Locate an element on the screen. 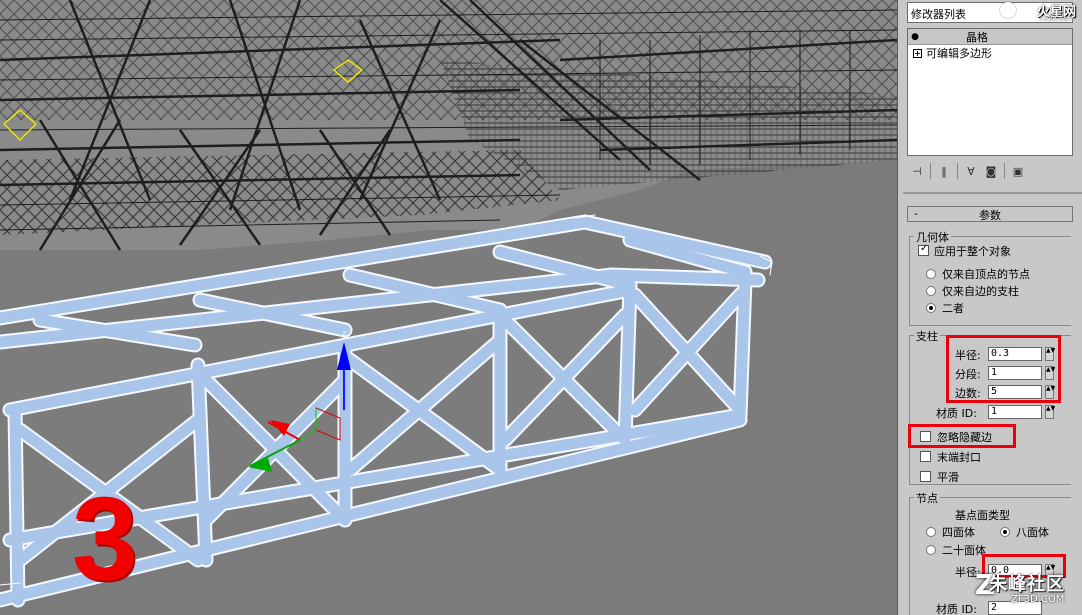 The image size is (1082, 615). strut-sides-input: 5 is located at coordinates (1015, 392).